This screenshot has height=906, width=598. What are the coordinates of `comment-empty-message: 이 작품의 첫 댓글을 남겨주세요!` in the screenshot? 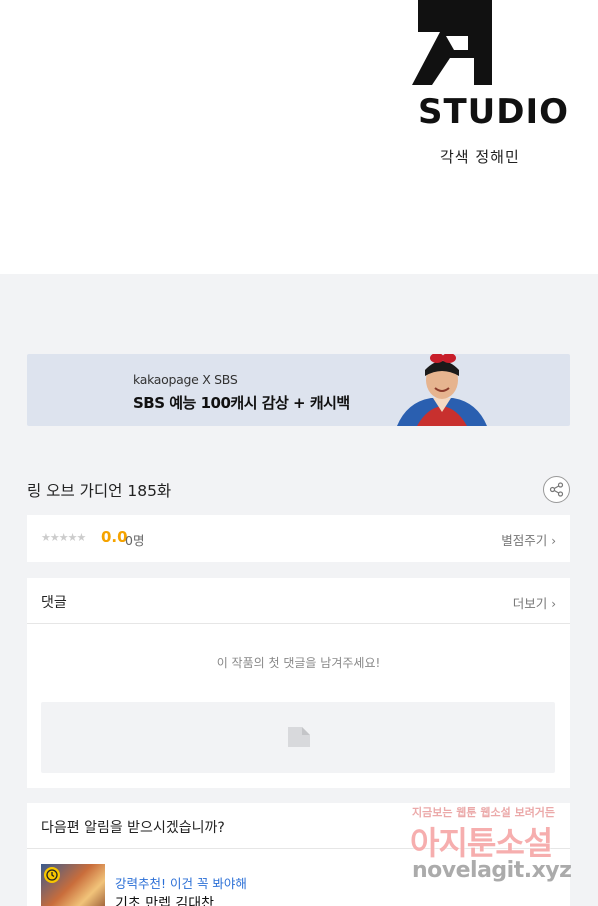 It's located at (298, 663).